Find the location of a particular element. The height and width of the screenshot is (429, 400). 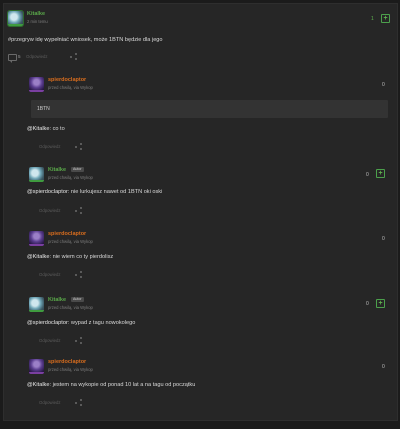

comment-3-avatar is located at coordinates (36, 238).